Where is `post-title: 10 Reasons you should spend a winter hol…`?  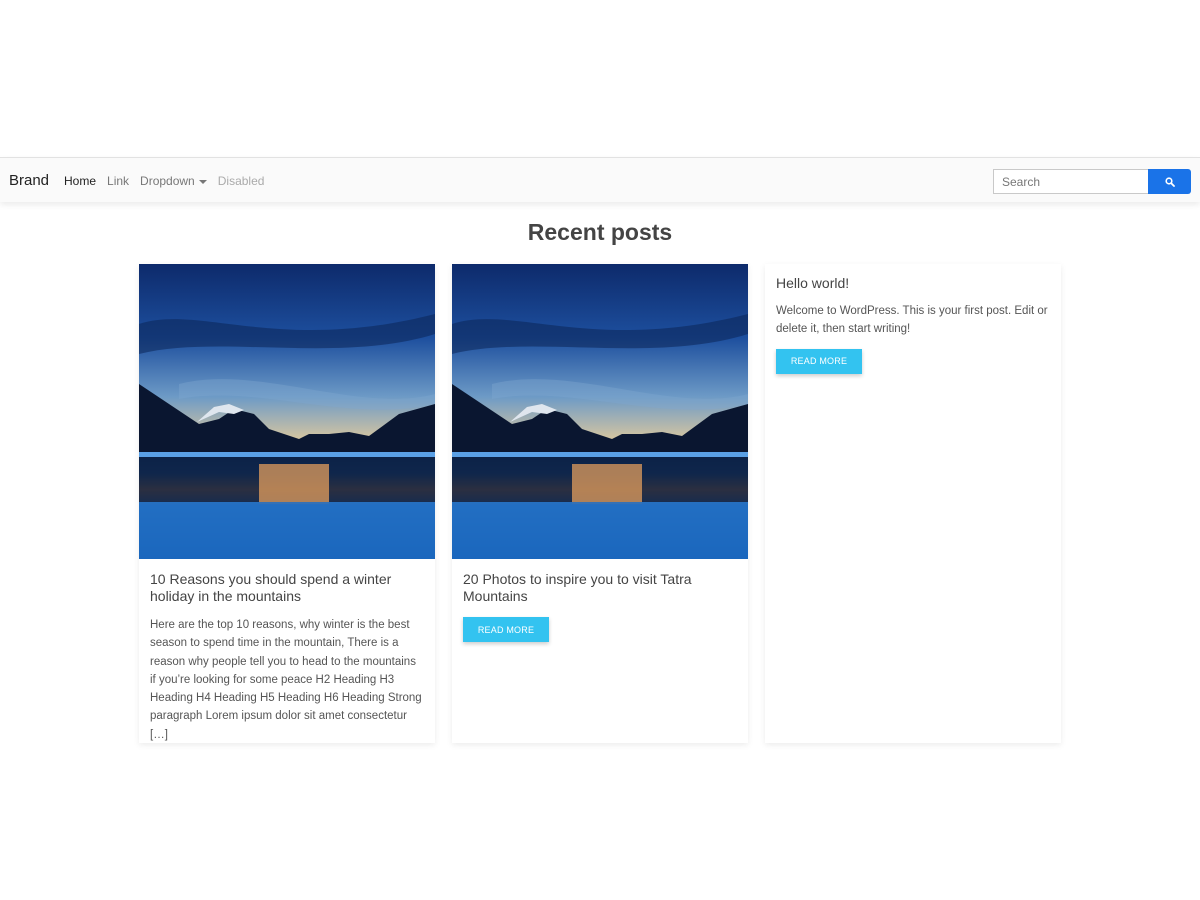 post-title: 10 Reasons you should spend a winter hol… is located at coordinates (287, 588).